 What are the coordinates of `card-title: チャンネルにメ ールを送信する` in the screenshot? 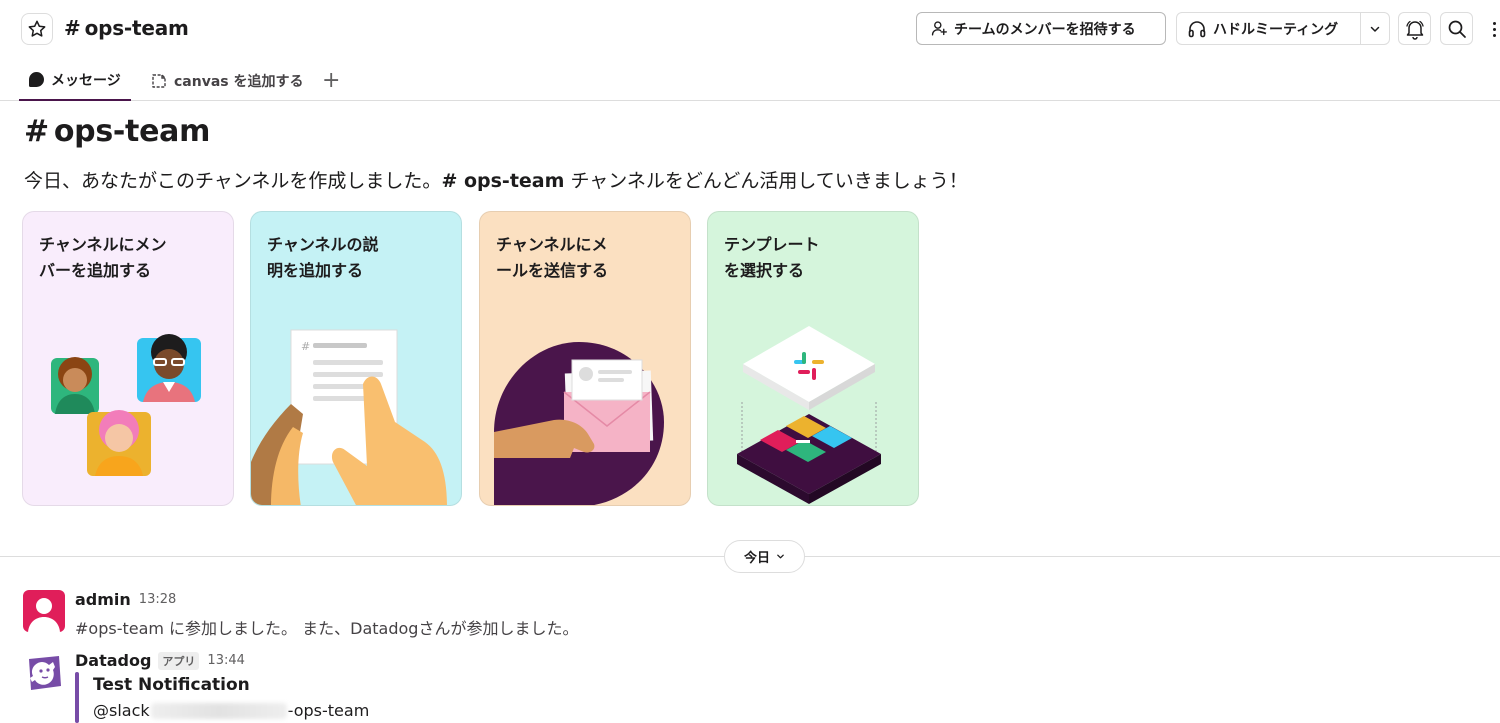 It's located at (552, 257).